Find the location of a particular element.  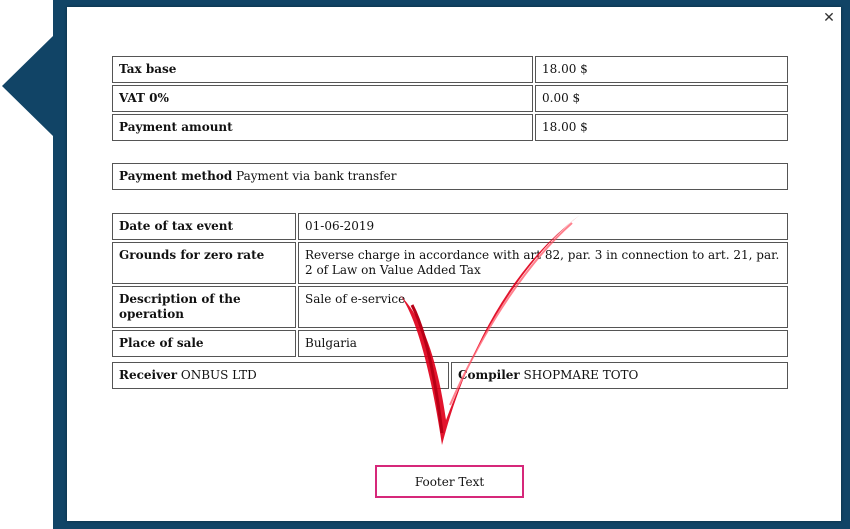

payment-method-table: Payment method Payment via bank transfer is located at coordinates (450, 176).